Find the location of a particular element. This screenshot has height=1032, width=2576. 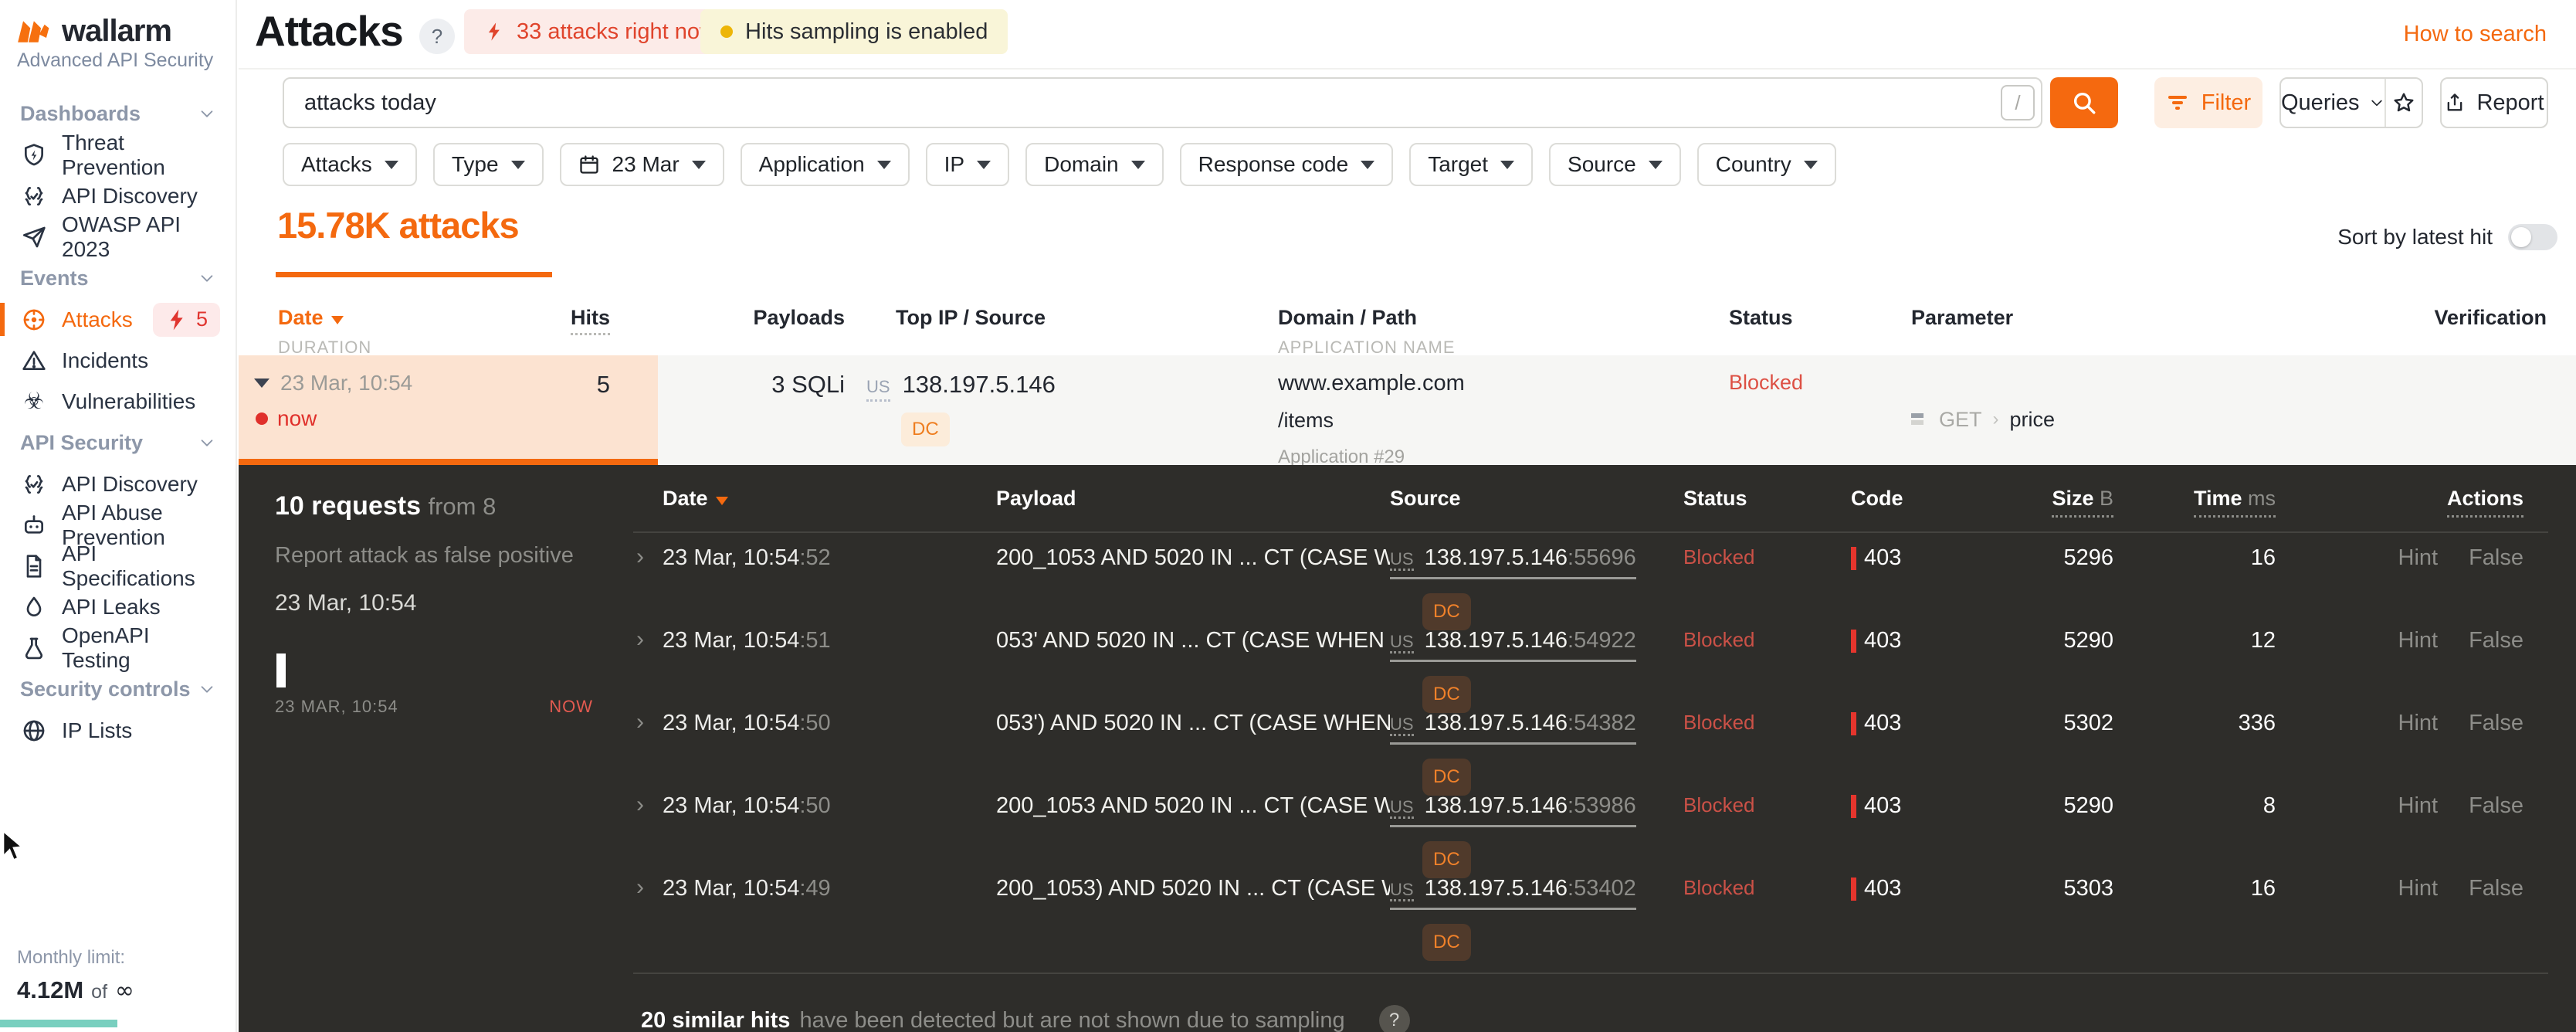

section-dashboards: Dashboards is located at coordinates (118, 114).